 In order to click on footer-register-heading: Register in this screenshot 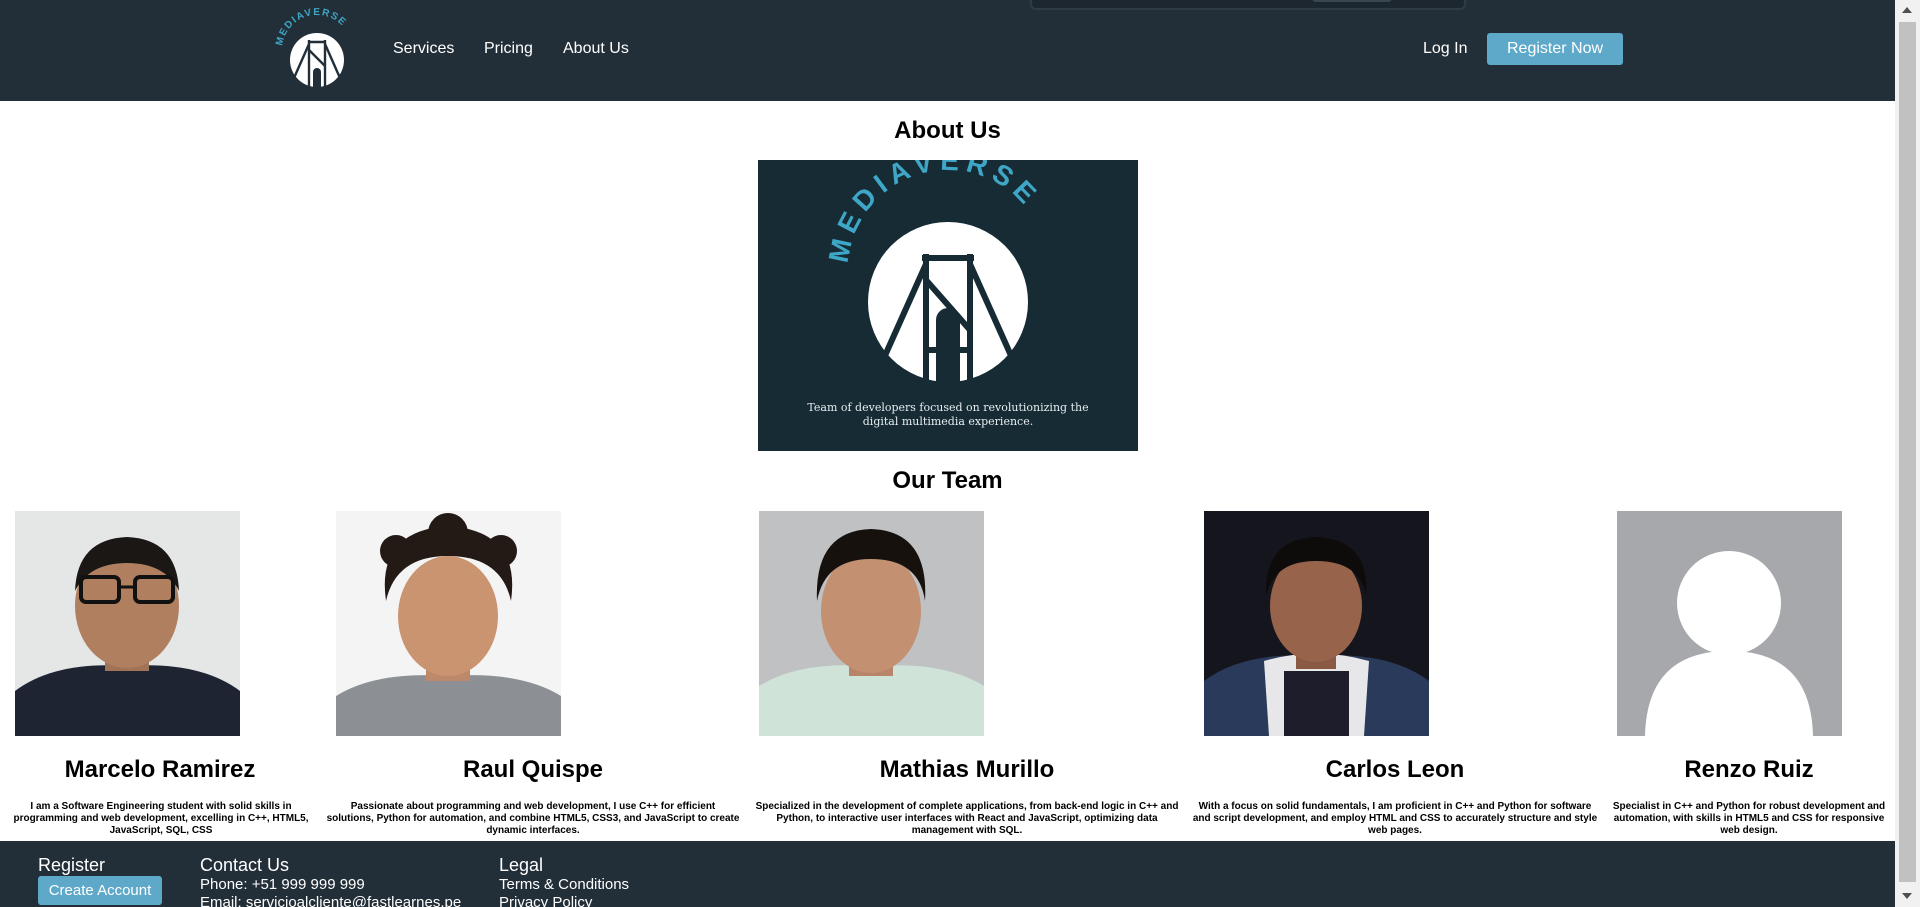, I will do `click(72, 865)`.